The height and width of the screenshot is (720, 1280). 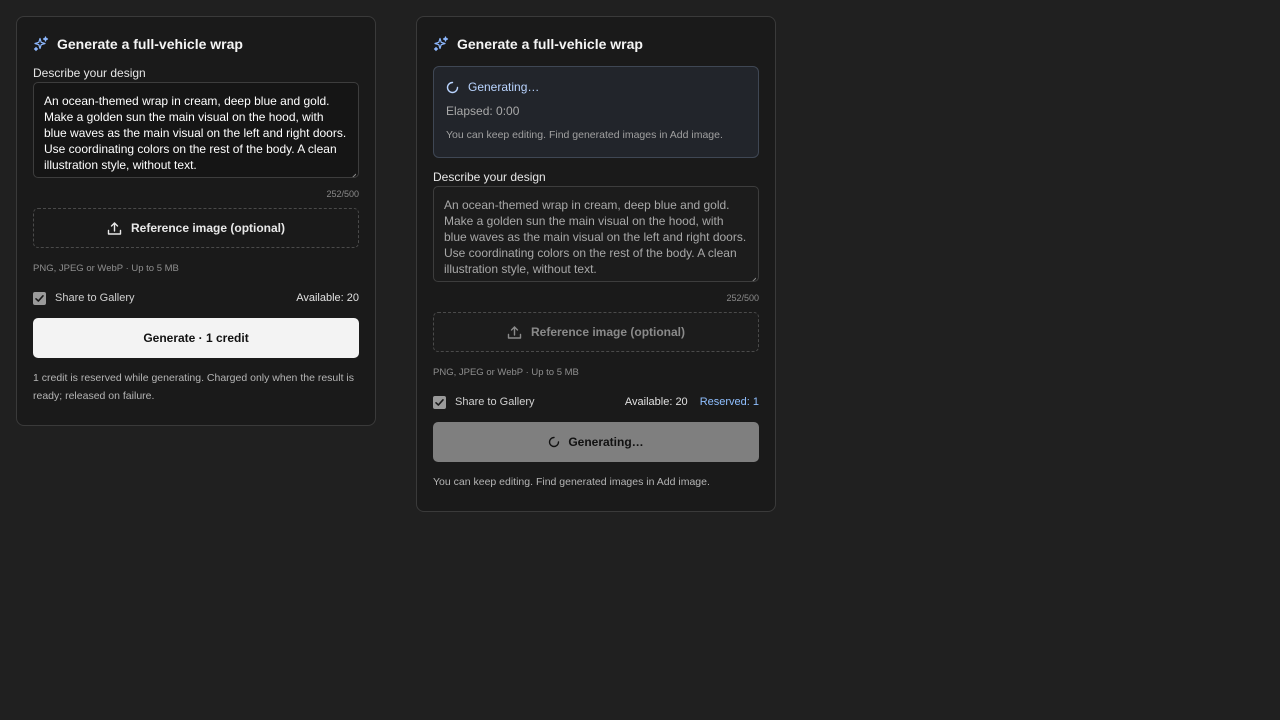 I want to click on generate-button-label: Generate · 1 credit, so click(x=196, y=338).